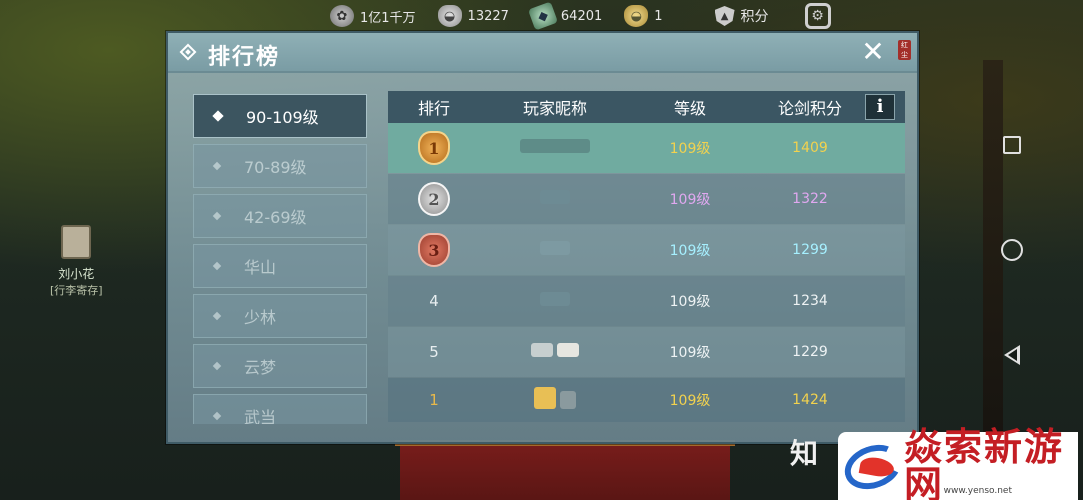 Image resolution: width=1083 pixels, height=500 pixels. Describe the element at coordinates (810, 352) in the screenshot. I see `score-cell: 1229` at that location.